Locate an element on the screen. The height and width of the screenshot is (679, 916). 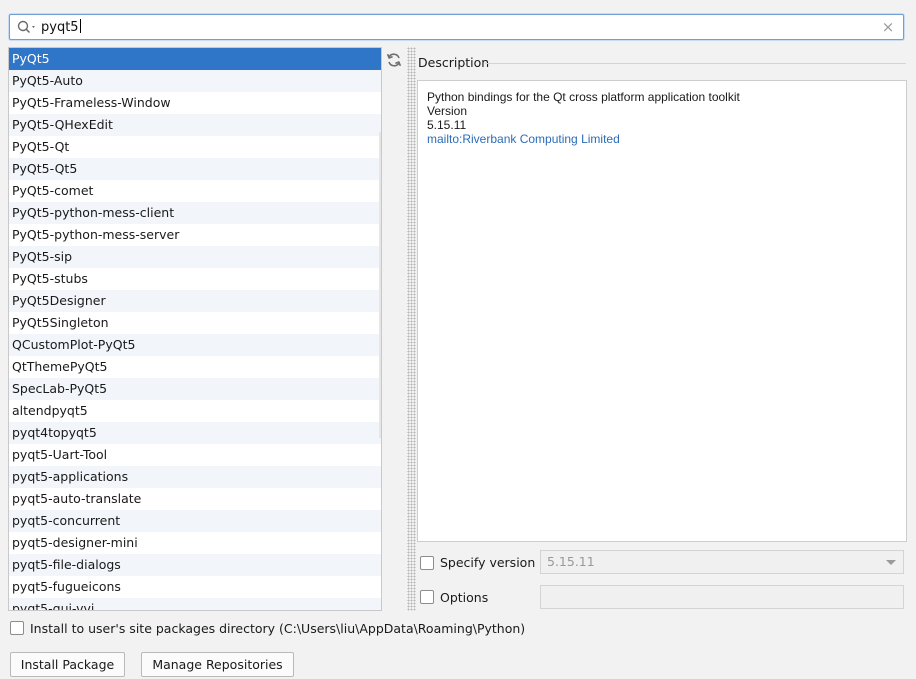
reload-icon is located at coordinates (394, 60).